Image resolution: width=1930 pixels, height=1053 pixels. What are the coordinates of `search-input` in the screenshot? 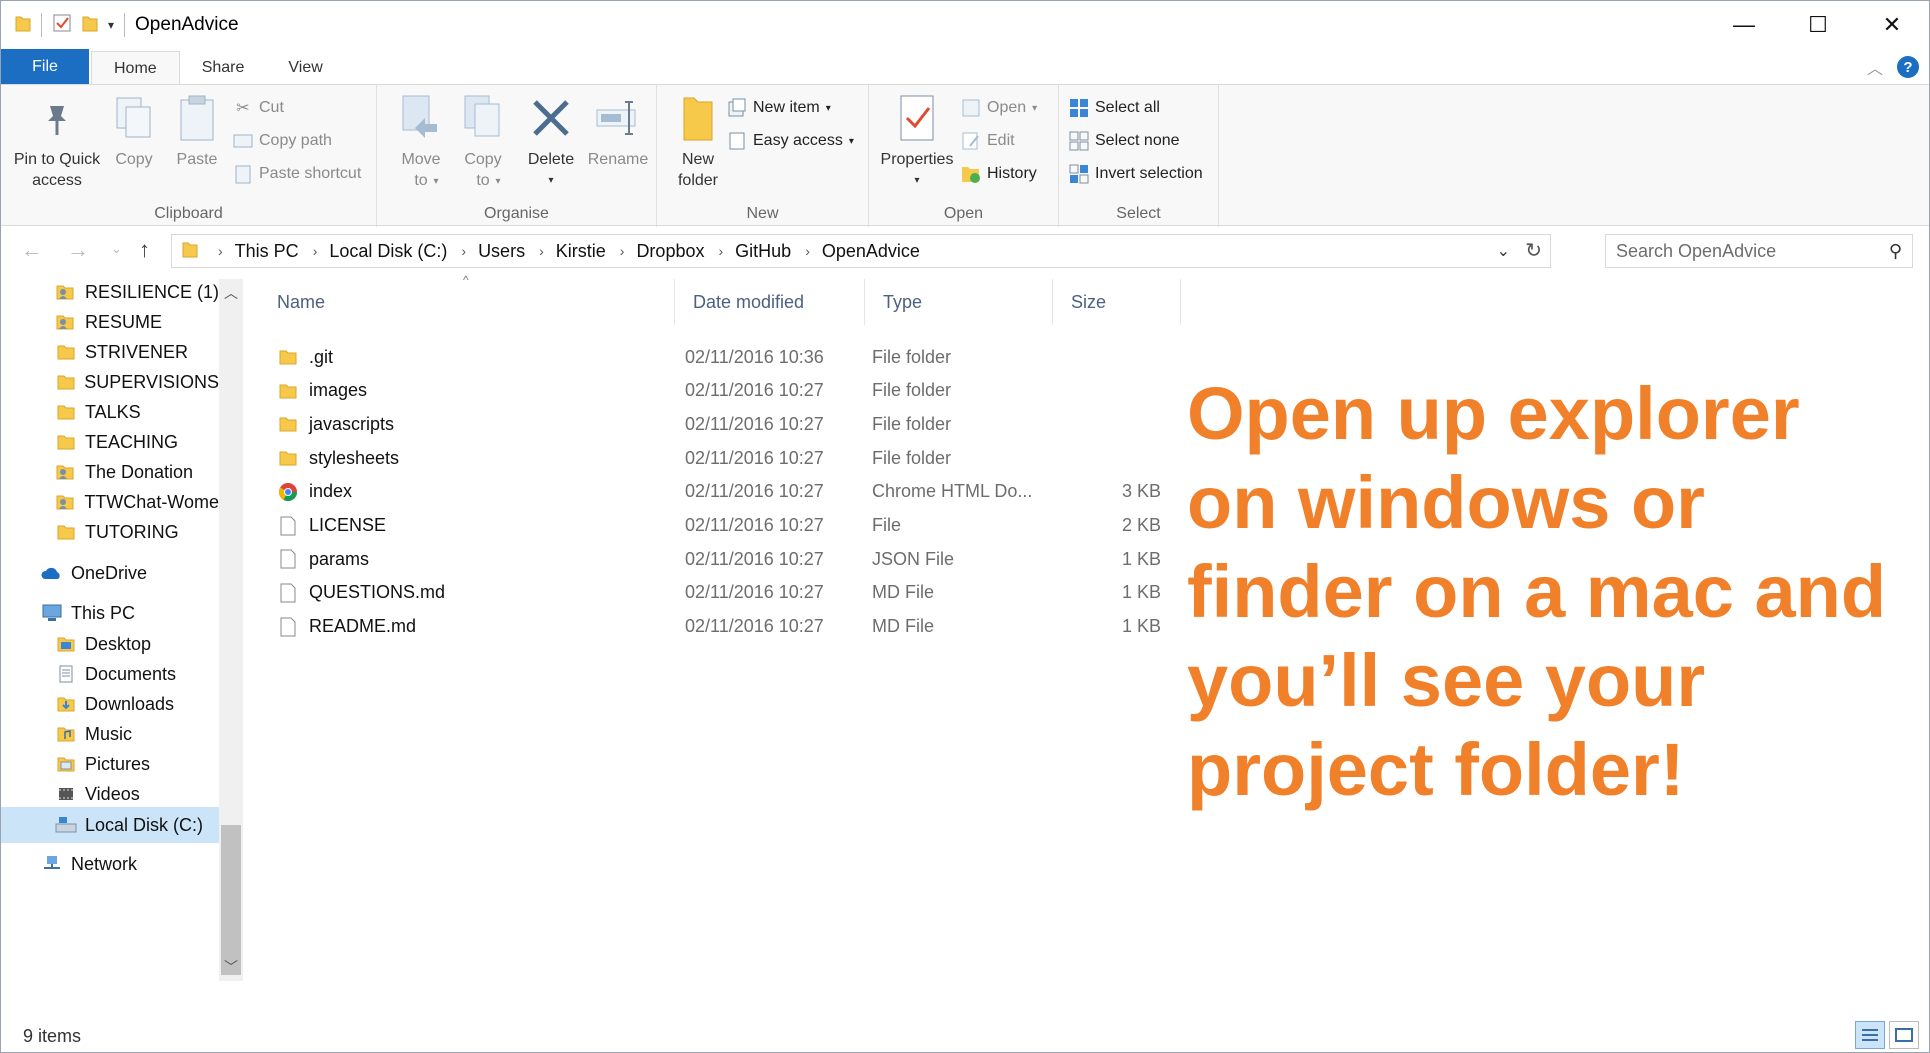 It's located at (1746, 251).